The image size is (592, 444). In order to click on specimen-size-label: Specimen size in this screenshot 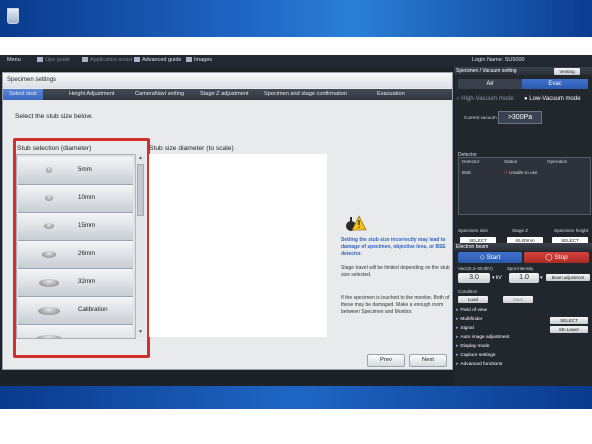, I will do `click(473, 230)`.